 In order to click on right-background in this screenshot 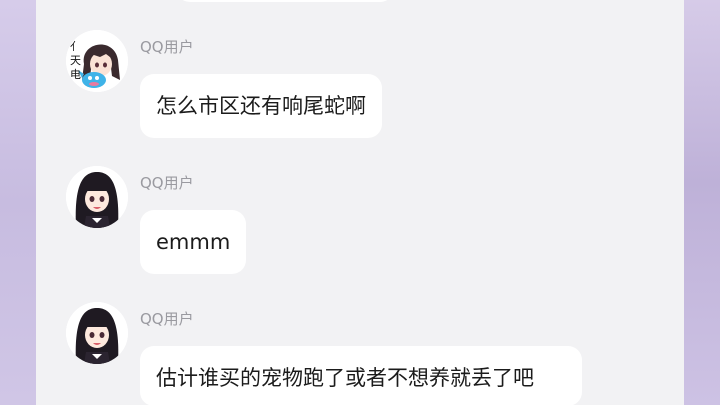, I will do `click(702, 202)`.